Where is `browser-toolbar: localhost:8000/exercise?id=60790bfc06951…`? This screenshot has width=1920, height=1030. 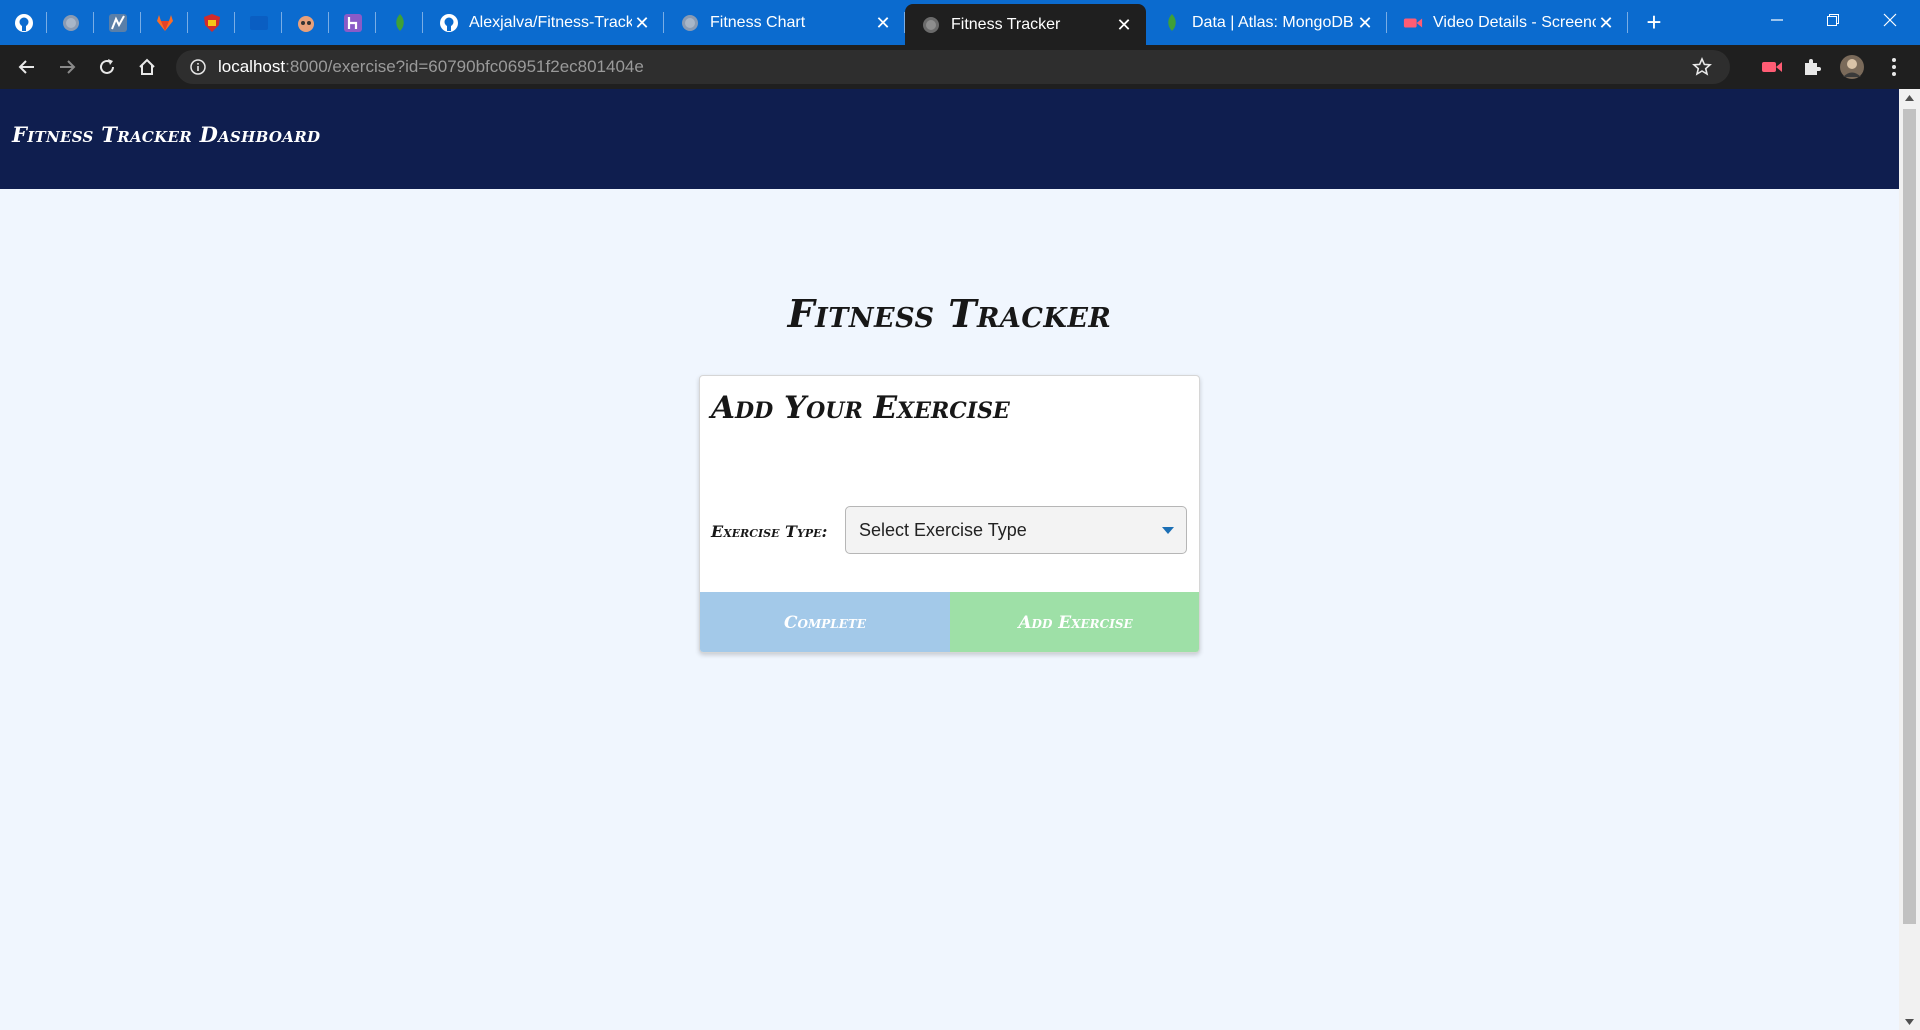 browser-toolbar: localhost:8000/exercise?id=60790bfc06951… is located at coordinates (960, 67).